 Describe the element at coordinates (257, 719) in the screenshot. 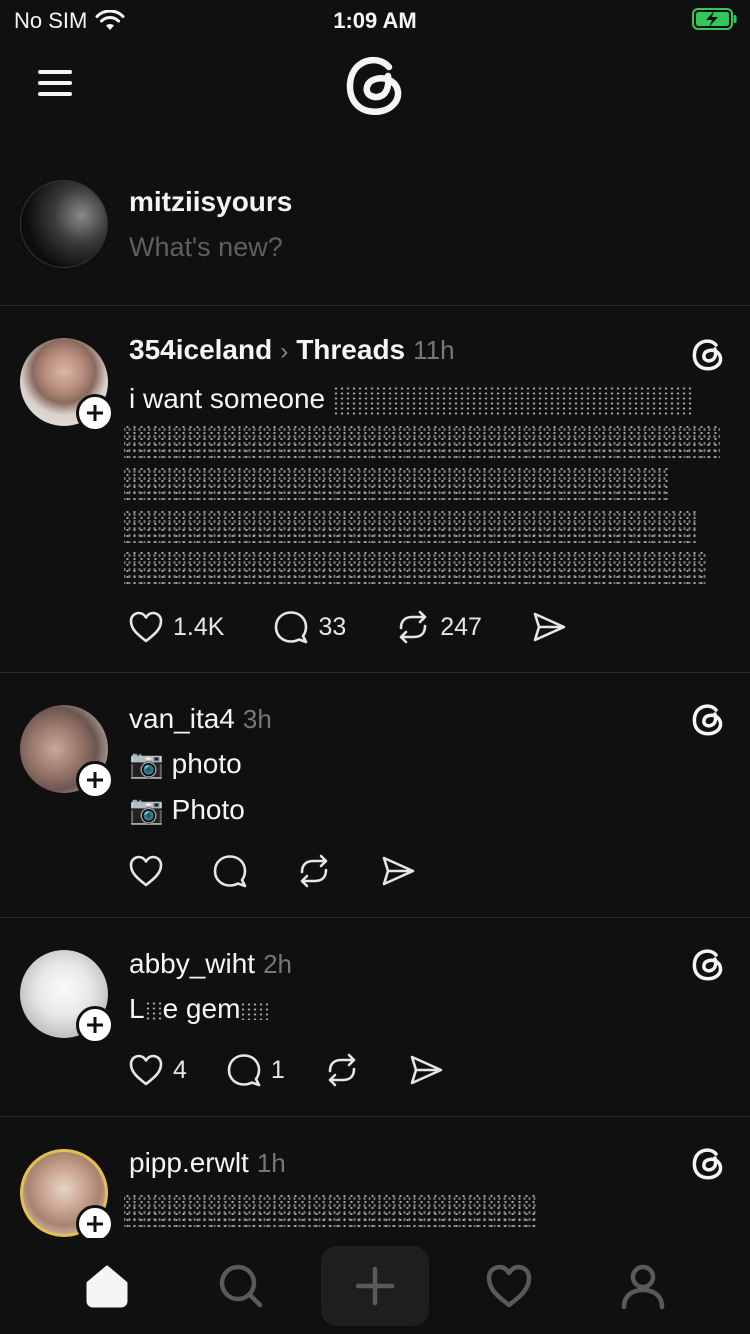

I see `post-time: 3h` at that location.